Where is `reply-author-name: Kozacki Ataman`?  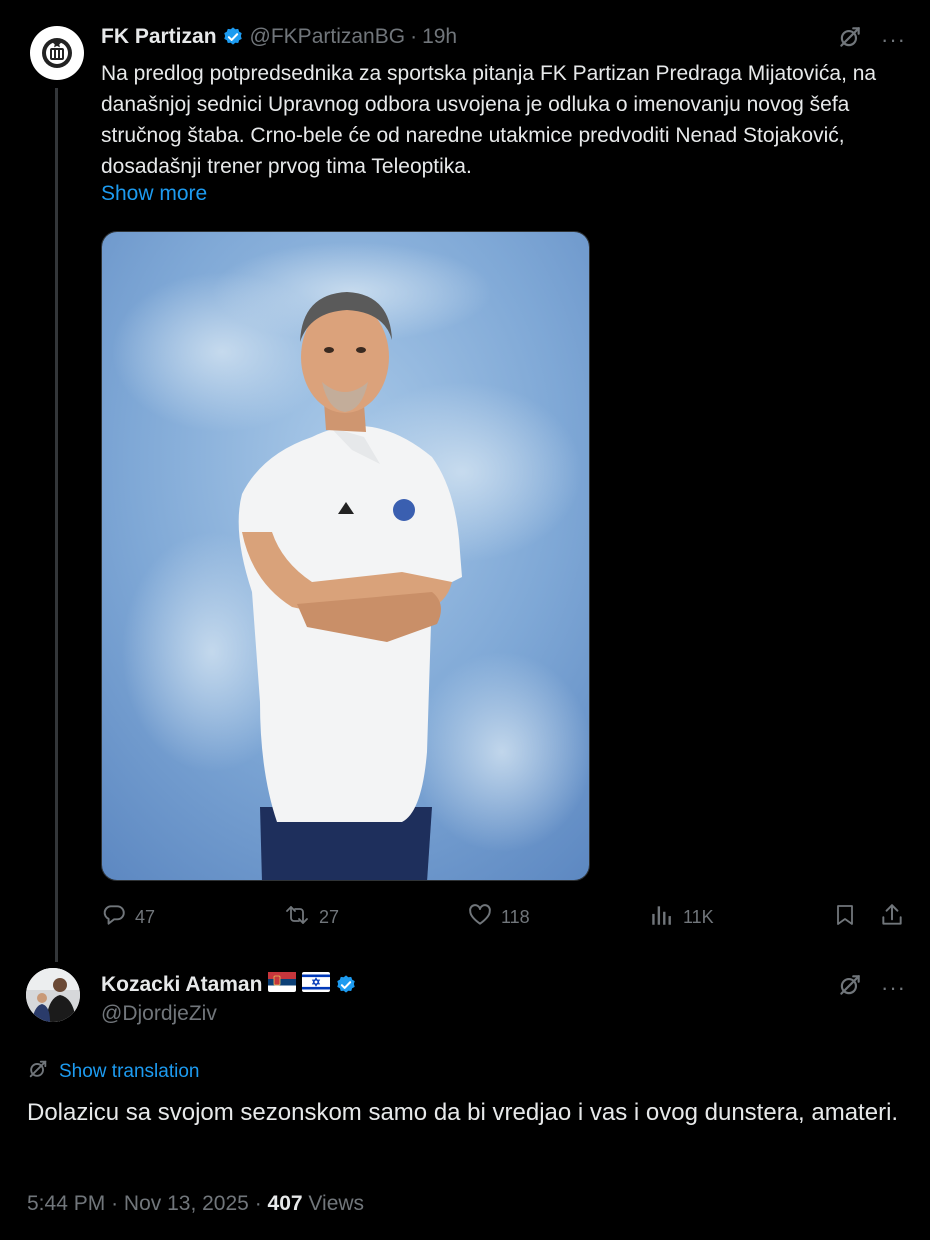
reply-author-name: Kozacki Ataman is located at coordinates (181, 985).